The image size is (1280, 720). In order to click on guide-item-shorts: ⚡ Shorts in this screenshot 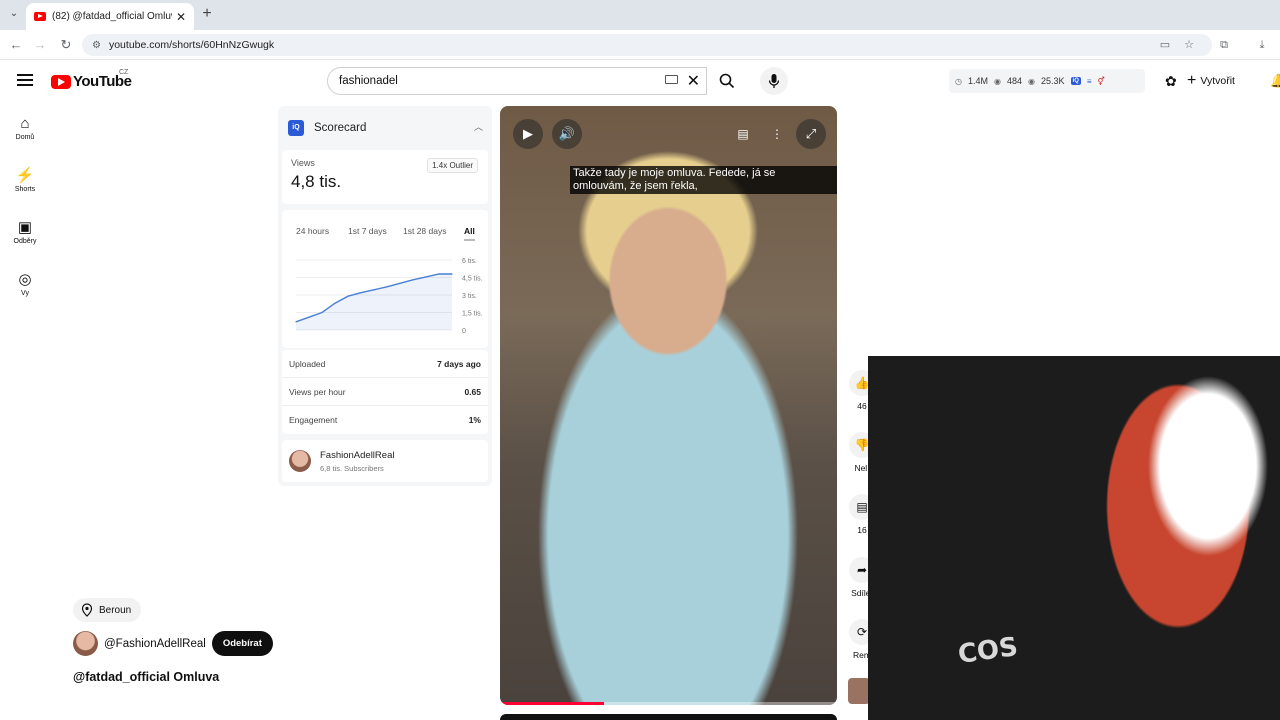, I will do `click(25, 180)`.